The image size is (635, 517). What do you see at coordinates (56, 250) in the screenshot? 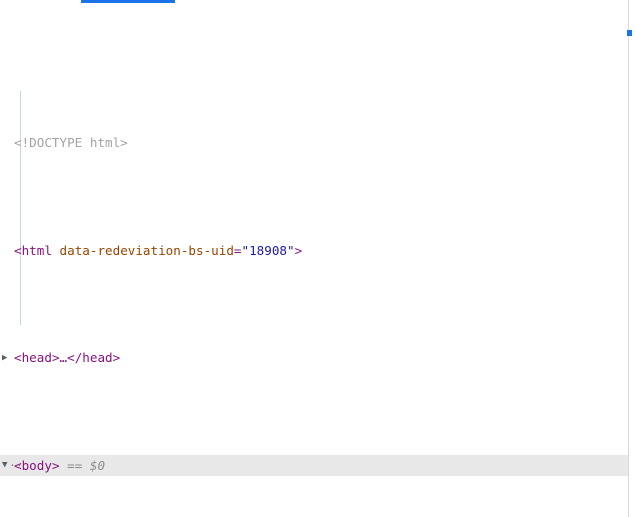
I see `html-space` at bounding box center [56, 250].